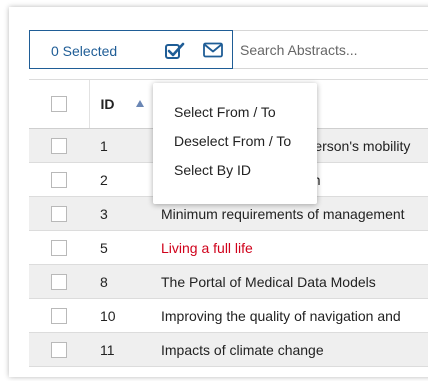  I want to click on menu-item-select-by-id: Select By ID, so click(212, 170).